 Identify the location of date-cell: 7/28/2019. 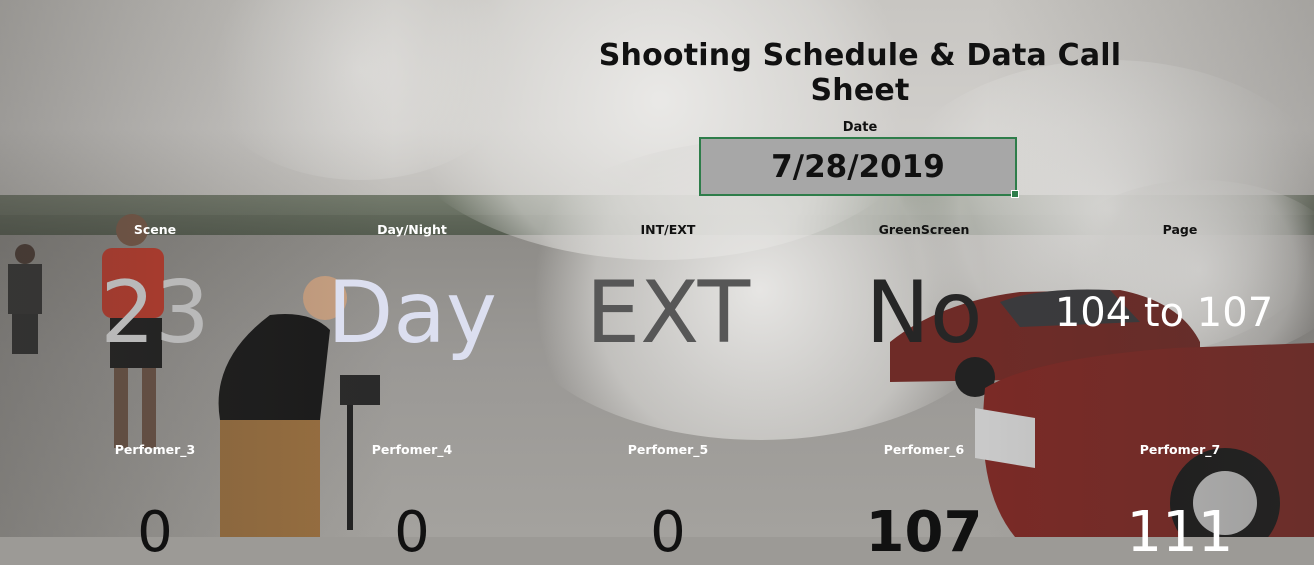
(859, 167).